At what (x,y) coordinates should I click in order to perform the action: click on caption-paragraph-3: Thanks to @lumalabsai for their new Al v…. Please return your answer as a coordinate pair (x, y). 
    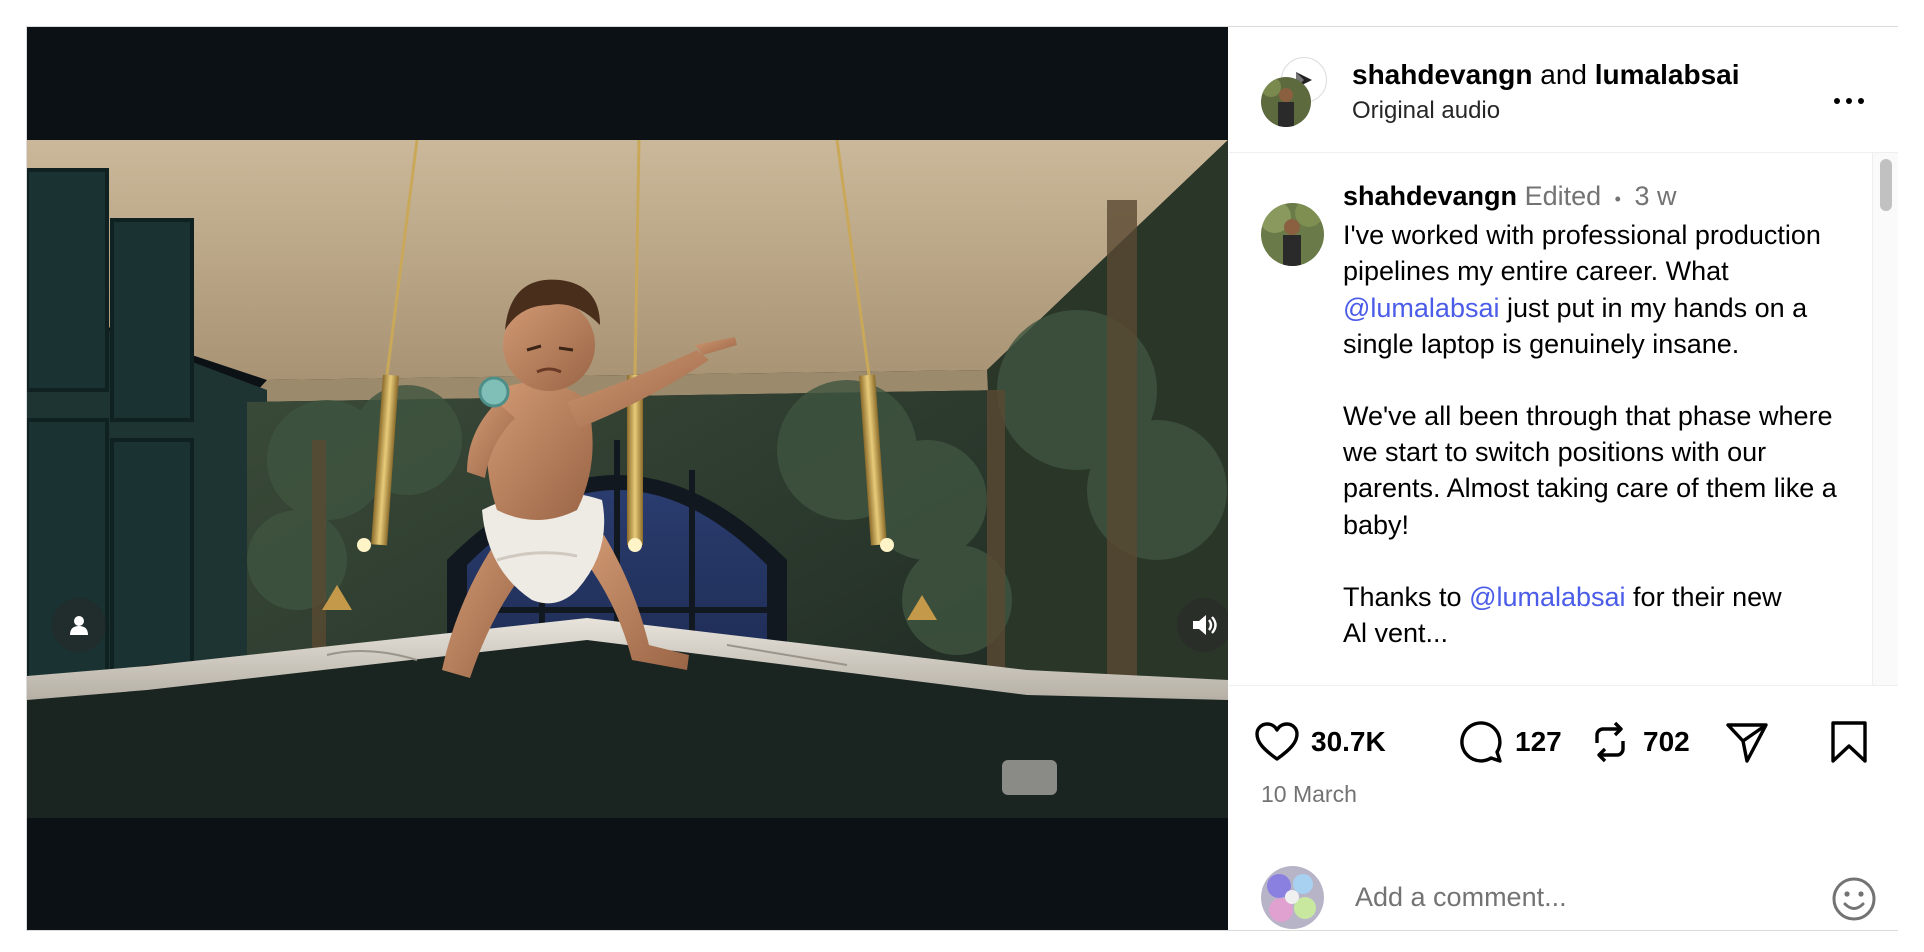
    Looking at the image, I should click on (1598, 615).